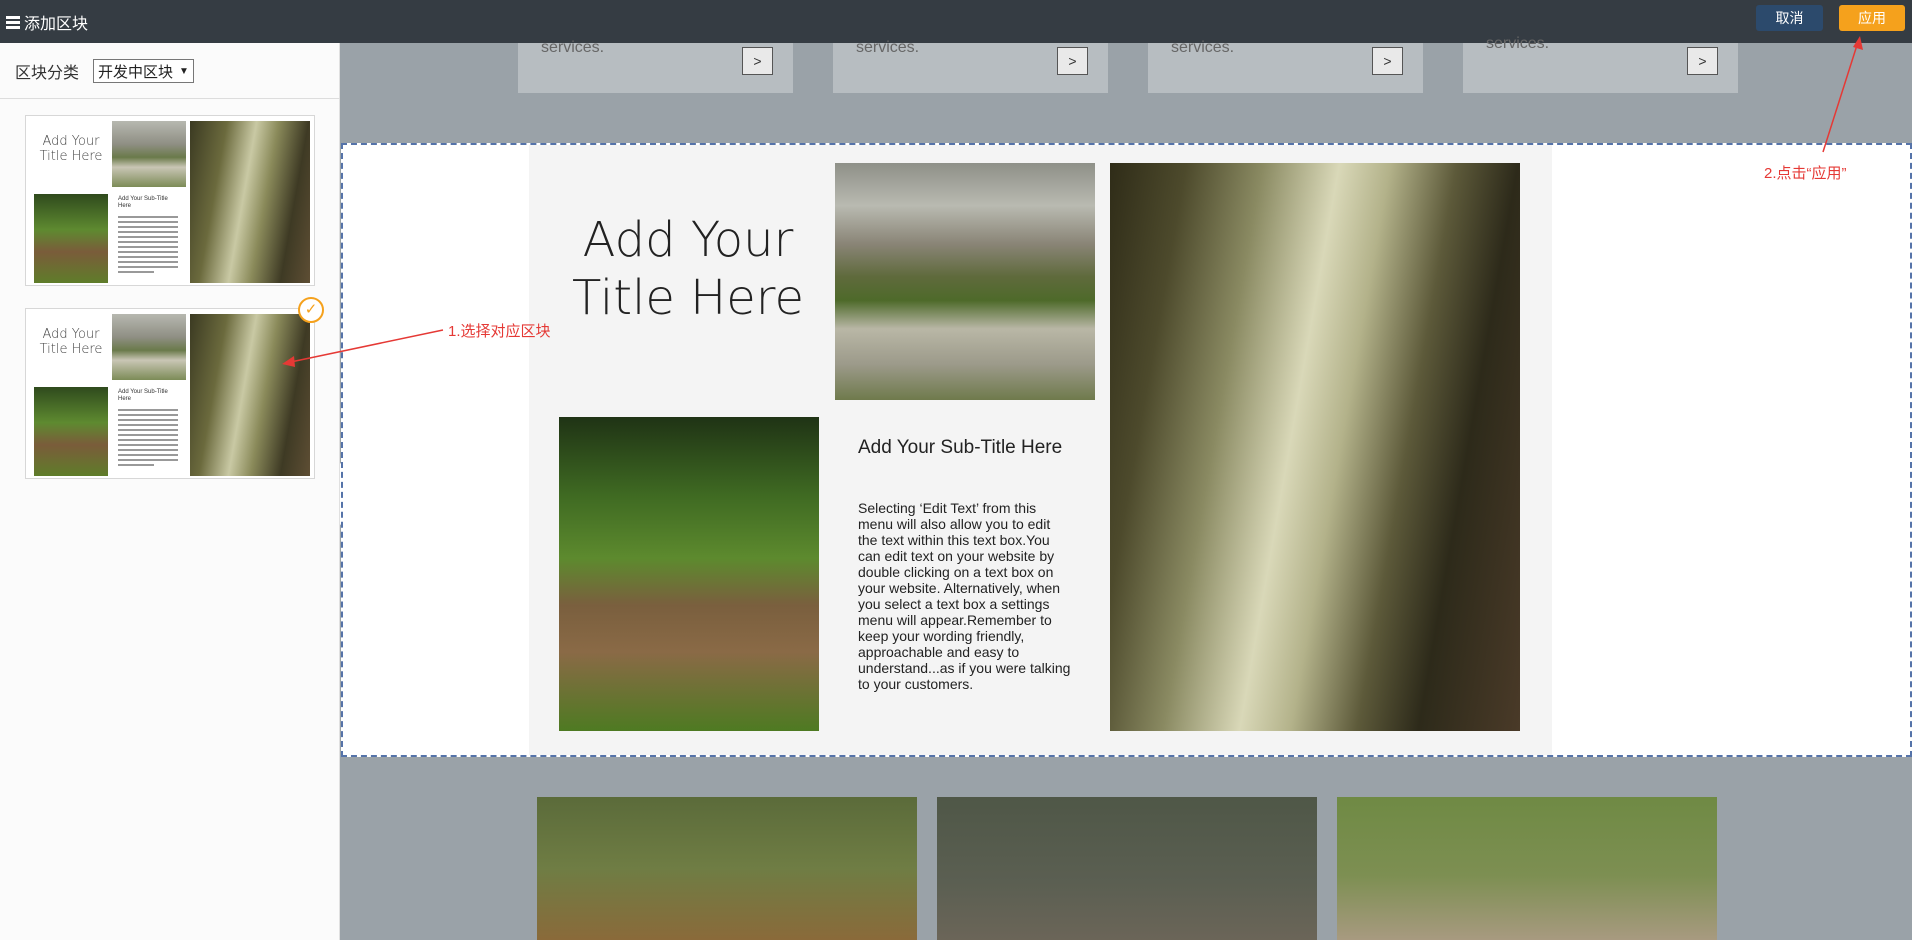 The height and width of the screenshot is (940, 1912). Describe the element at coordinates (184, 71) in the screenshot. I see `dropdown-caret-icon: ▼` at that location.